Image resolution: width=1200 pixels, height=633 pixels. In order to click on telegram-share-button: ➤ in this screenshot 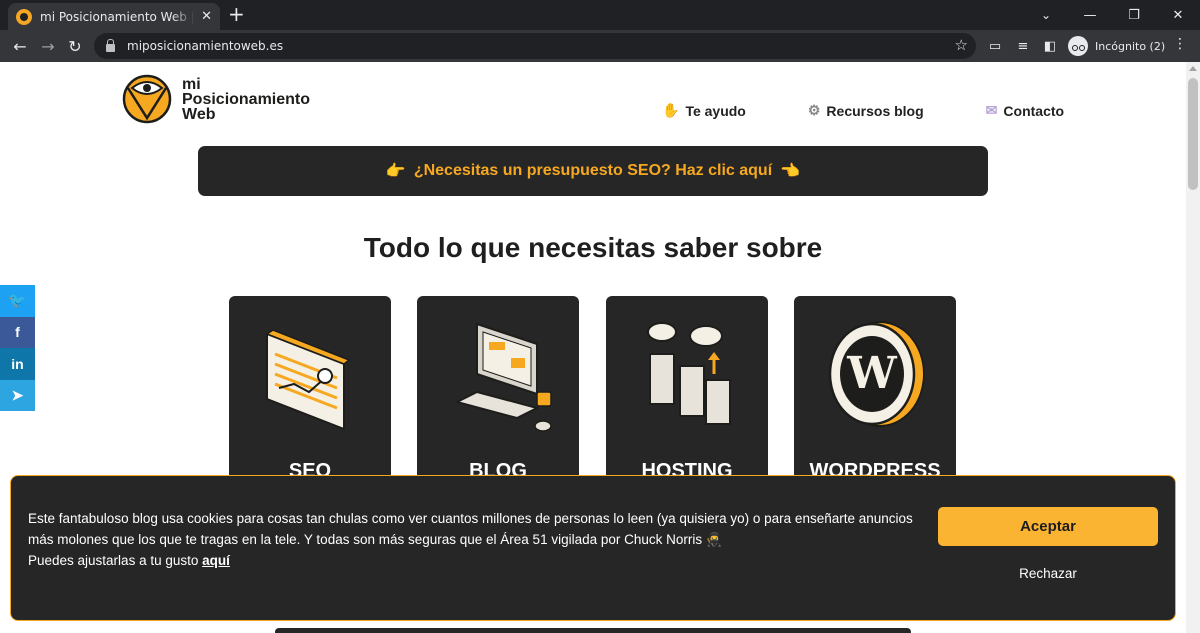, I will do `click(17, 395)`.